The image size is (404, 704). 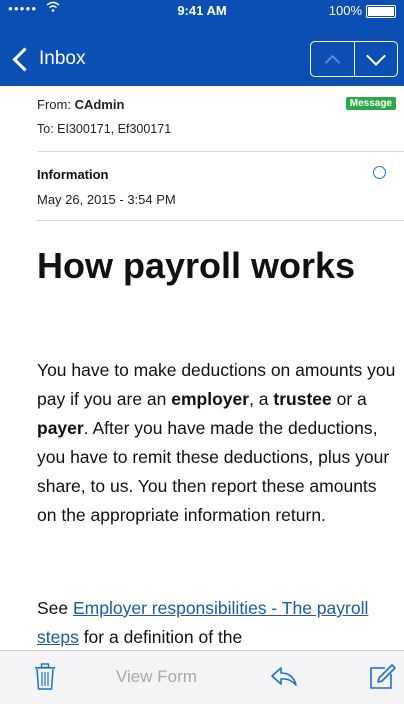 I want to click on unread-indicator-icon, so click(x=379, y=172).